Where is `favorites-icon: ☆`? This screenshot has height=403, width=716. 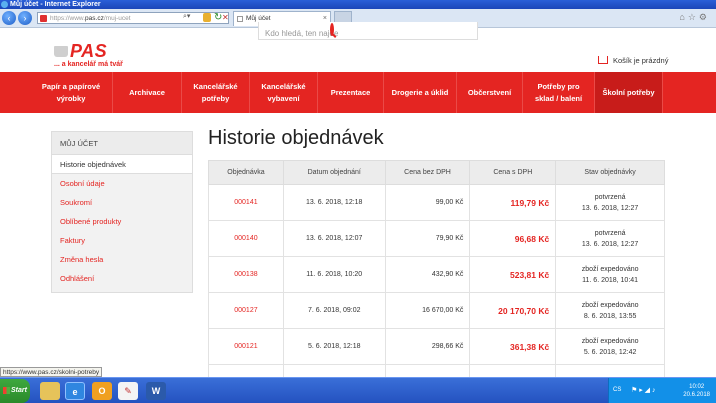
favorites-icon: ☆ is located at coordinates (693, 17).